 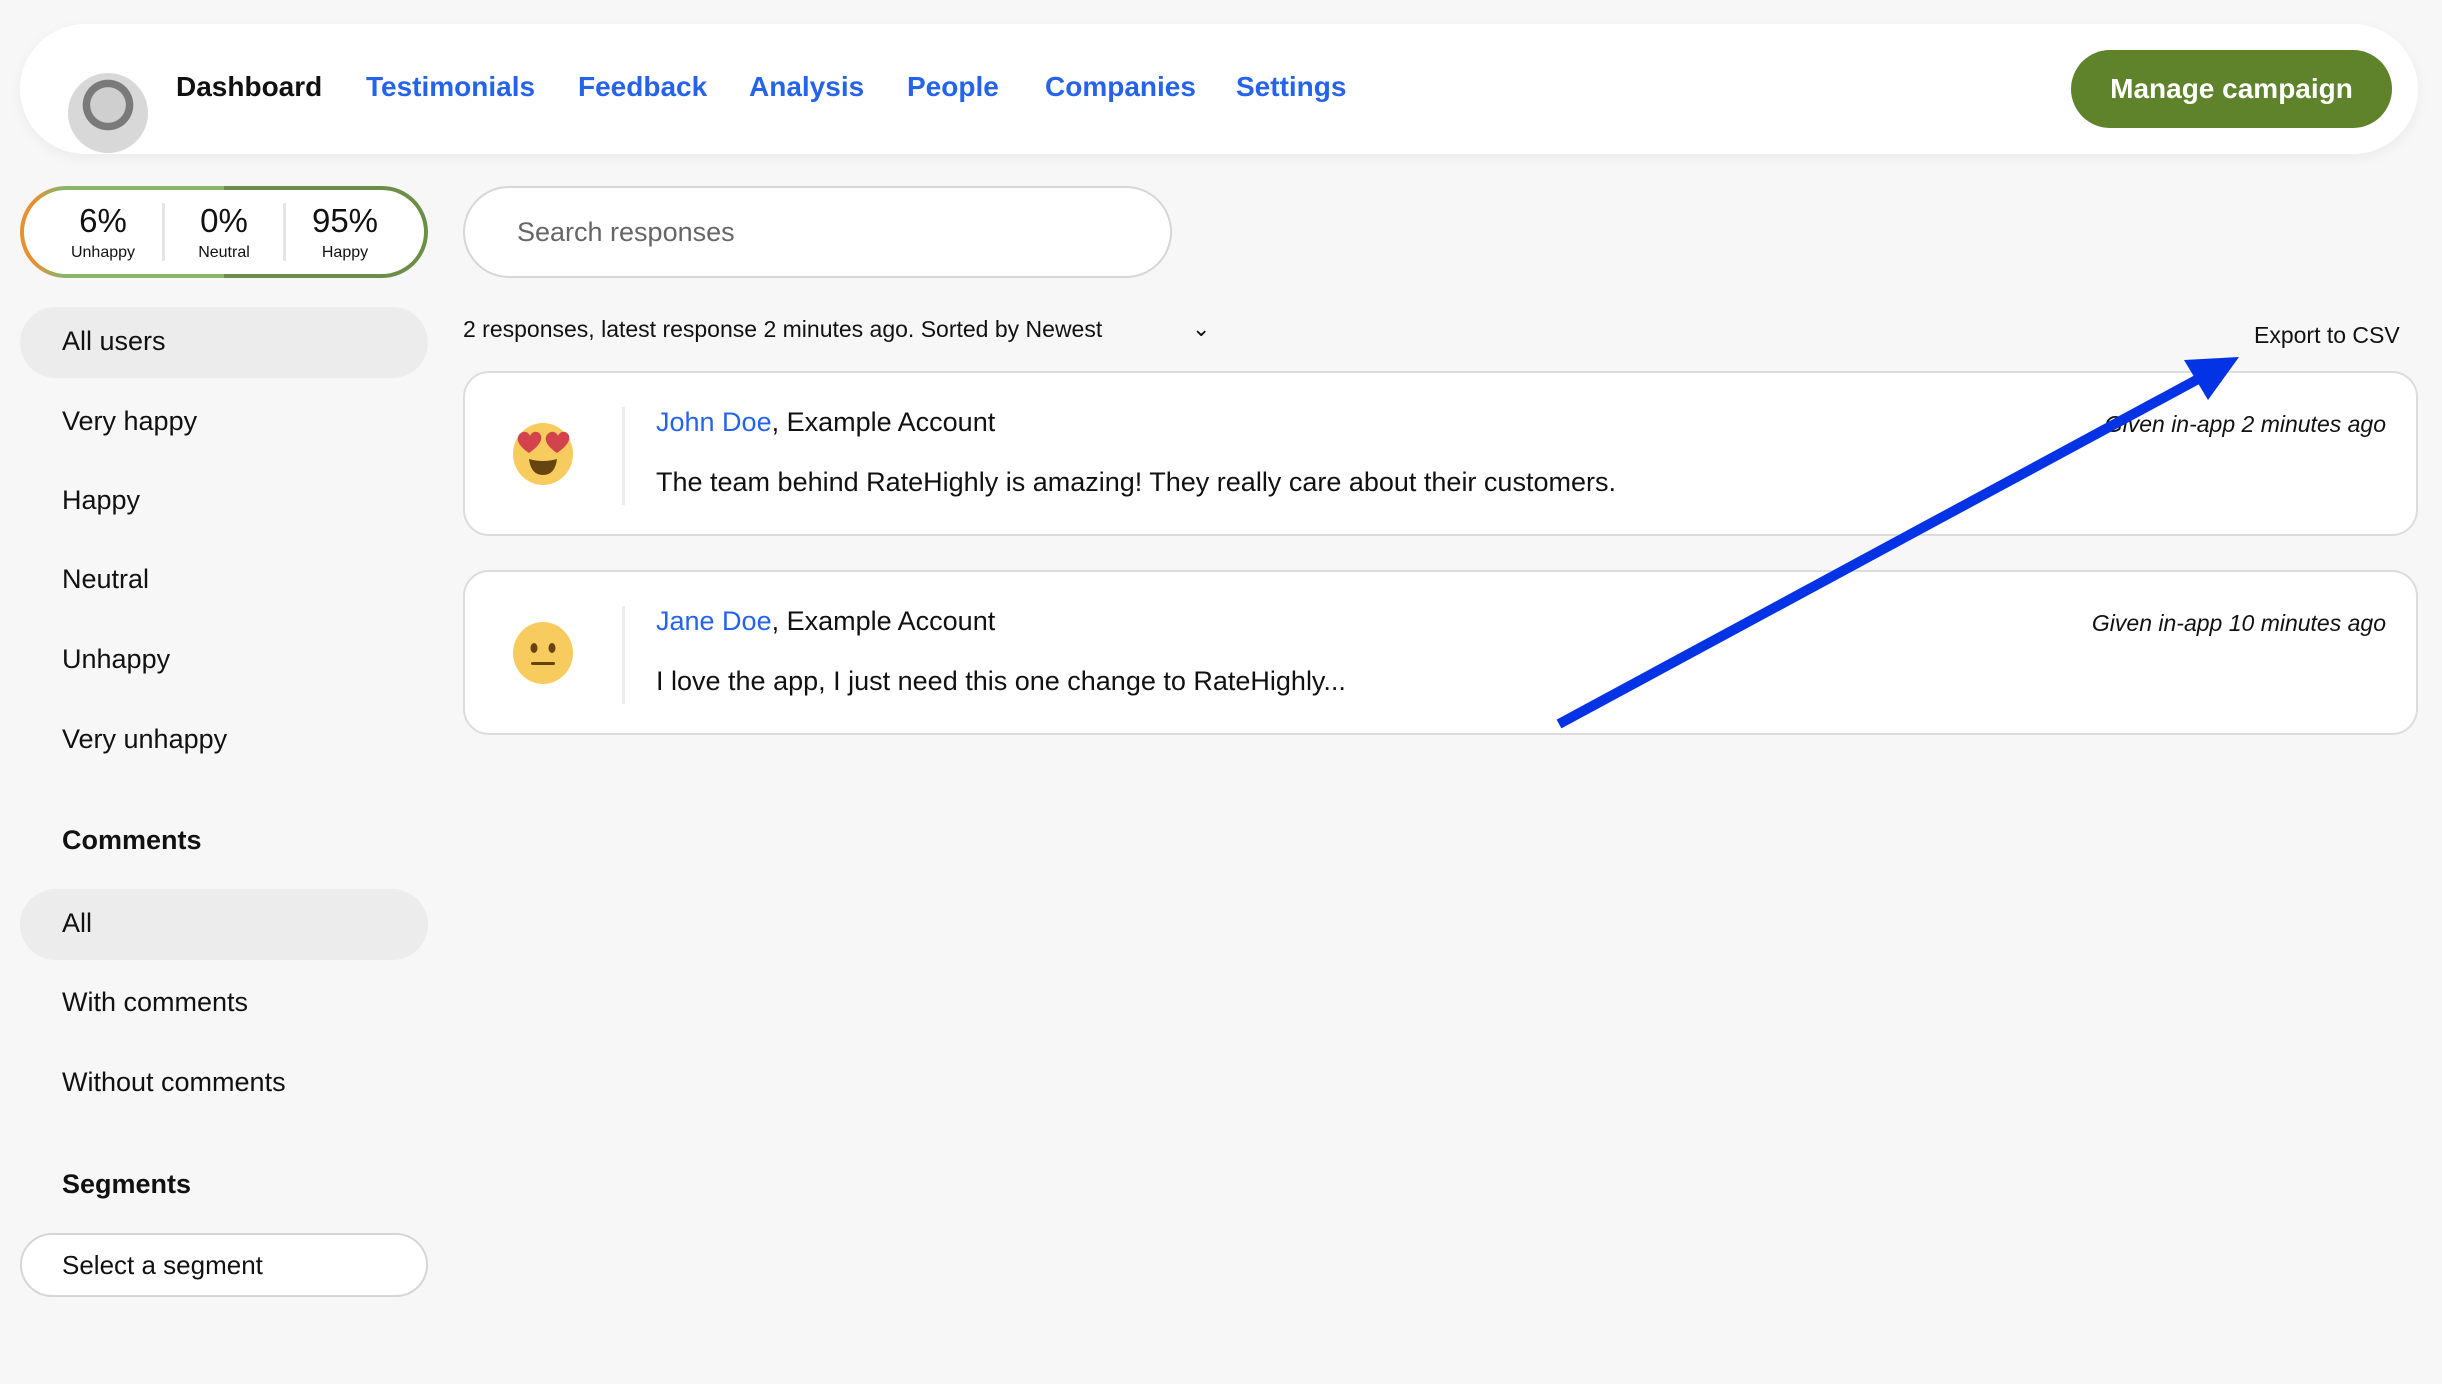 I want to click on filter-happy: Happy, so click(x=101, y=500).